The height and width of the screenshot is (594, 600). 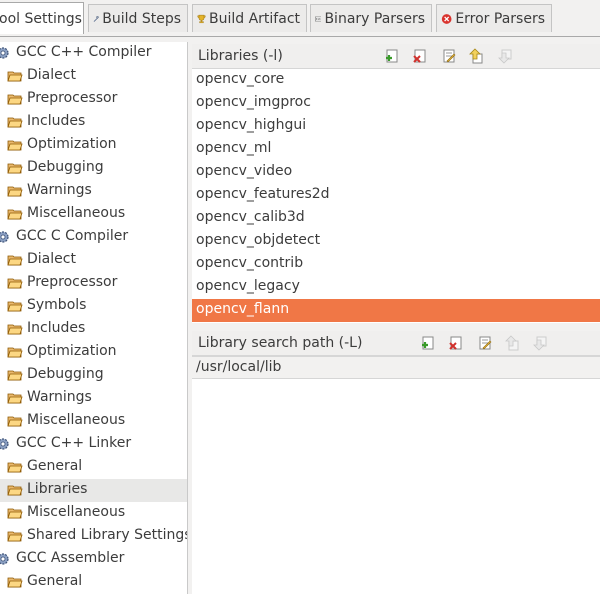 What do you see at coordinates (396, 367) in the screenshot?
I see `list-item: /usr/local/lib` at bounding box center [396, 367].